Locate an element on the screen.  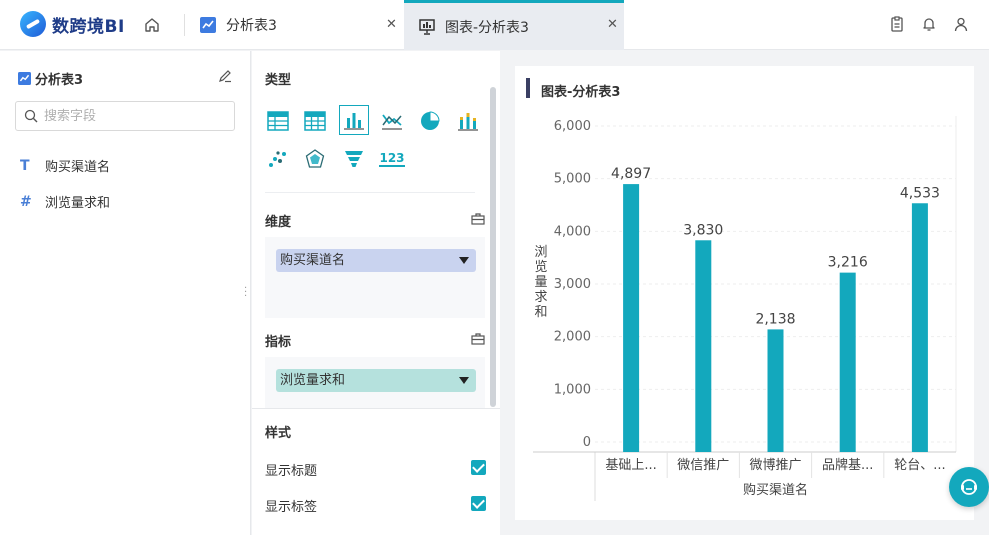
number-type-icon: # is located at coordinates (26, 201).